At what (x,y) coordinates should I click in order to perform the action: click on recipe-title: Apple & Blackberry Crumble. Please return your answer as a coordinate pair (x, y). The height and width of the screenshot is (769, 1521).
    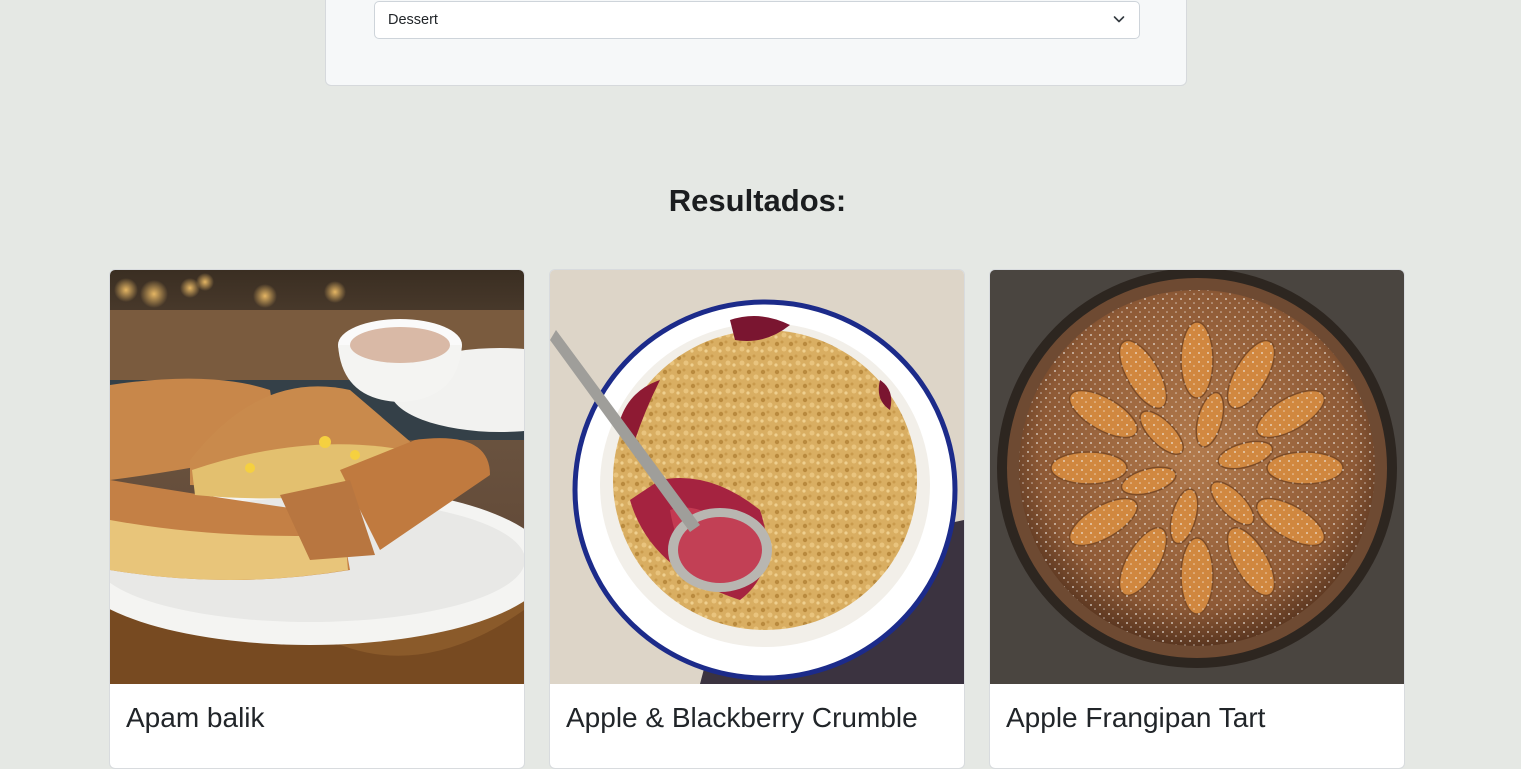
    Looking at the image, I should click on (742, 718).